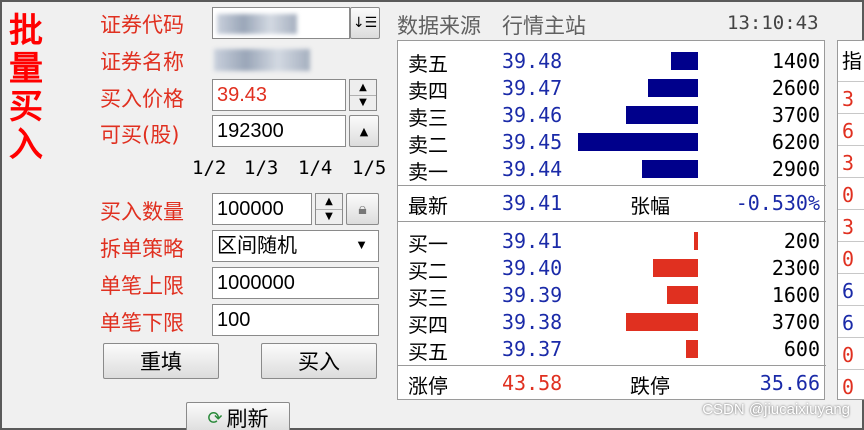 The height and width of the screenshot is (430, 864). What do you see at coordinates (261, 168) in the screenshot?
I see `fraction-third: 1/3` at bounding box center [261, 168].